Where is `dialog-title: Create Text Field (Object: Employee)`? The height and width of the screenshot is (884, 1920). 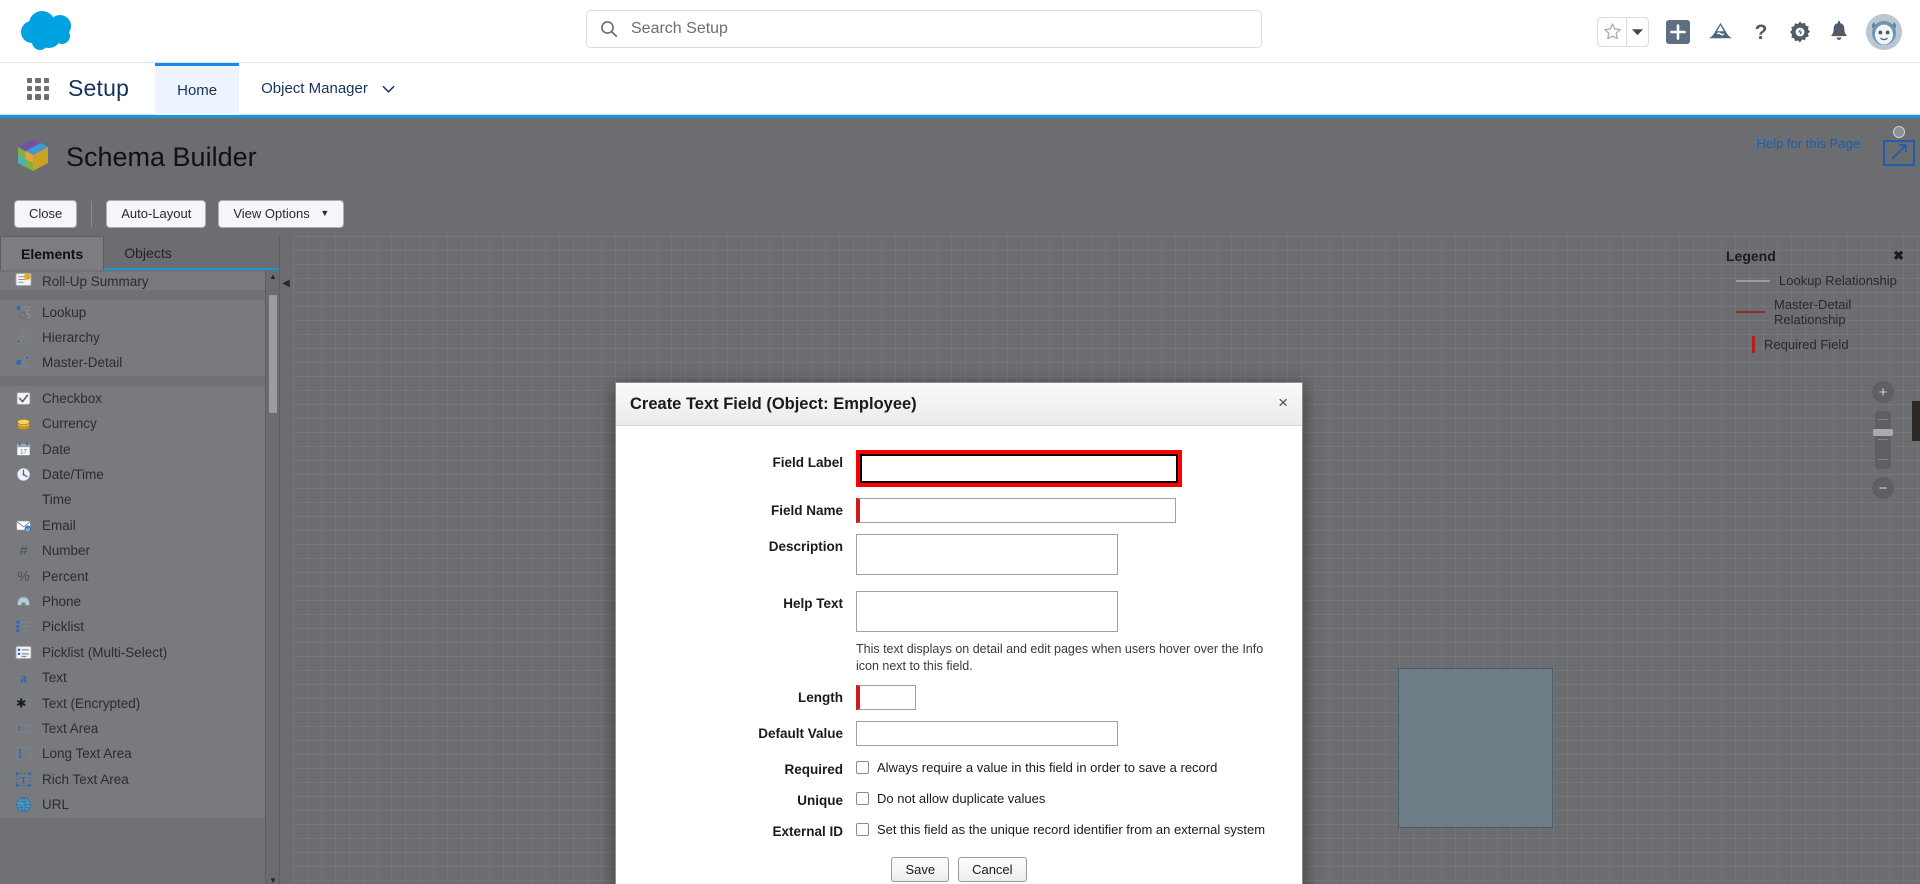
dialog-title: Create Text Field (Object: Employee) is located at coordinates (773, 403).